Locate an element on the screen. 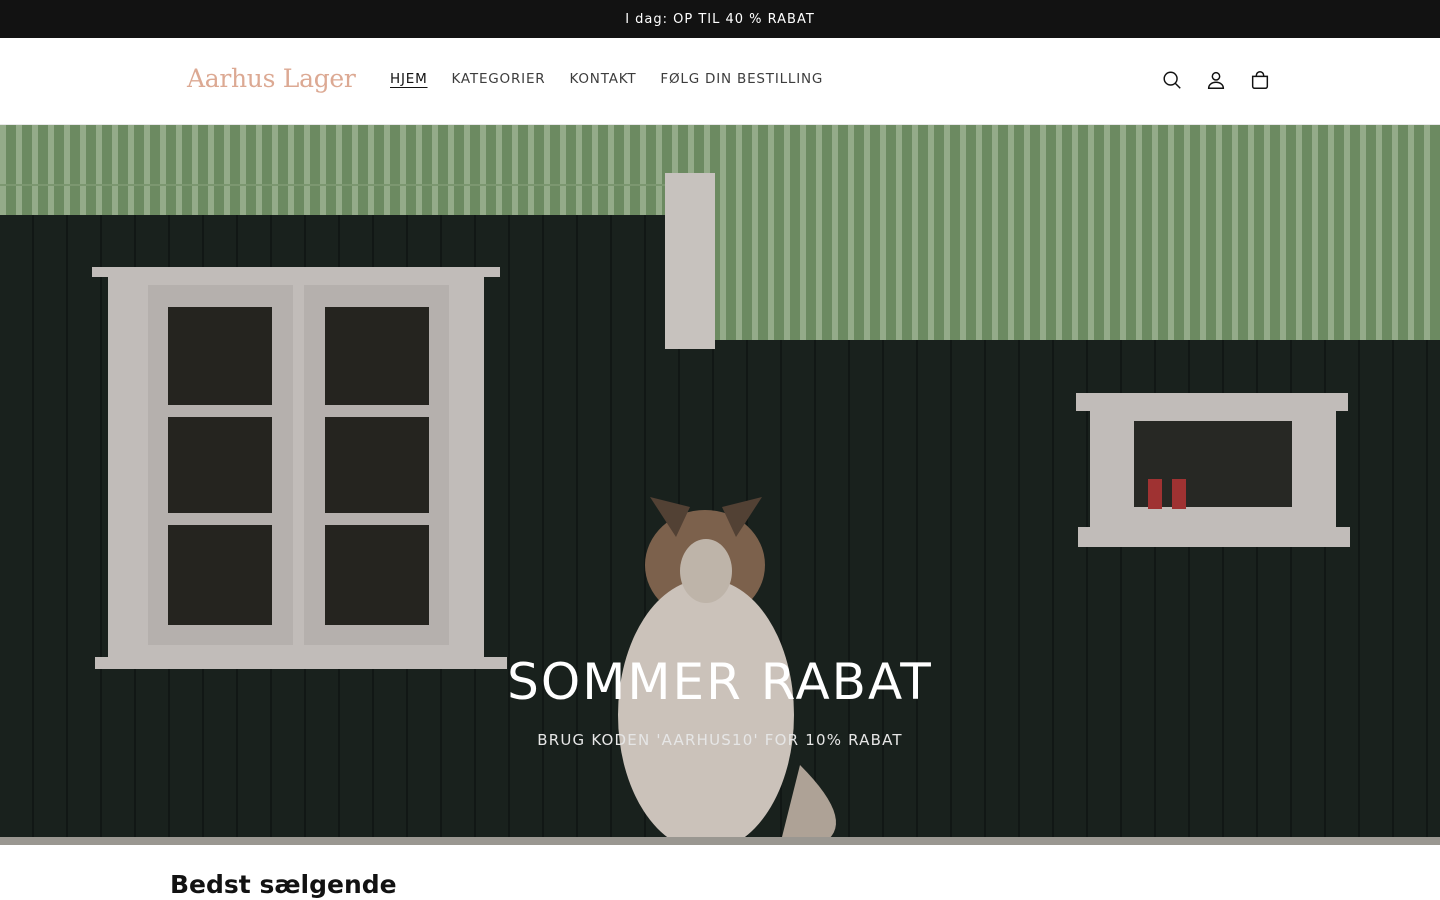 This screenshot has width=1440, height=900. announcement-text: I dag: OP TIL 40 % RABAT is located at coordinates (720, 19).